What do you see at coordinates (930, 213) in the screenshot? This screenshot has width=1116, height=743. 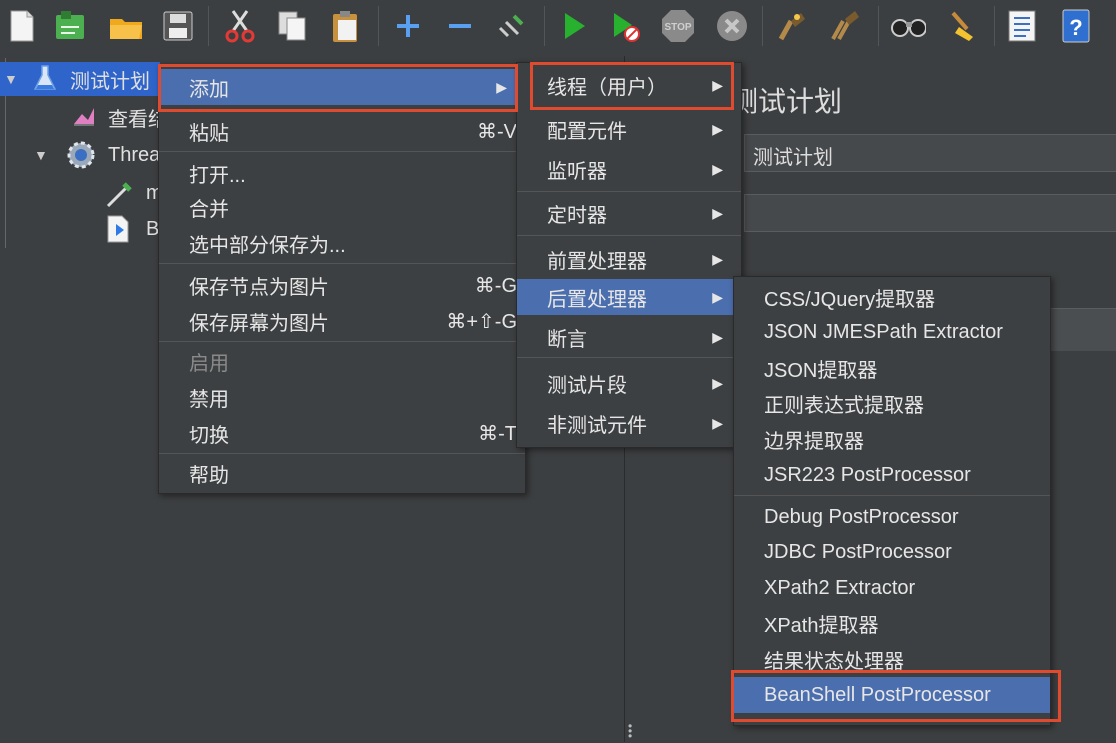 I see `comment-field` at bounding box center [930, 213].